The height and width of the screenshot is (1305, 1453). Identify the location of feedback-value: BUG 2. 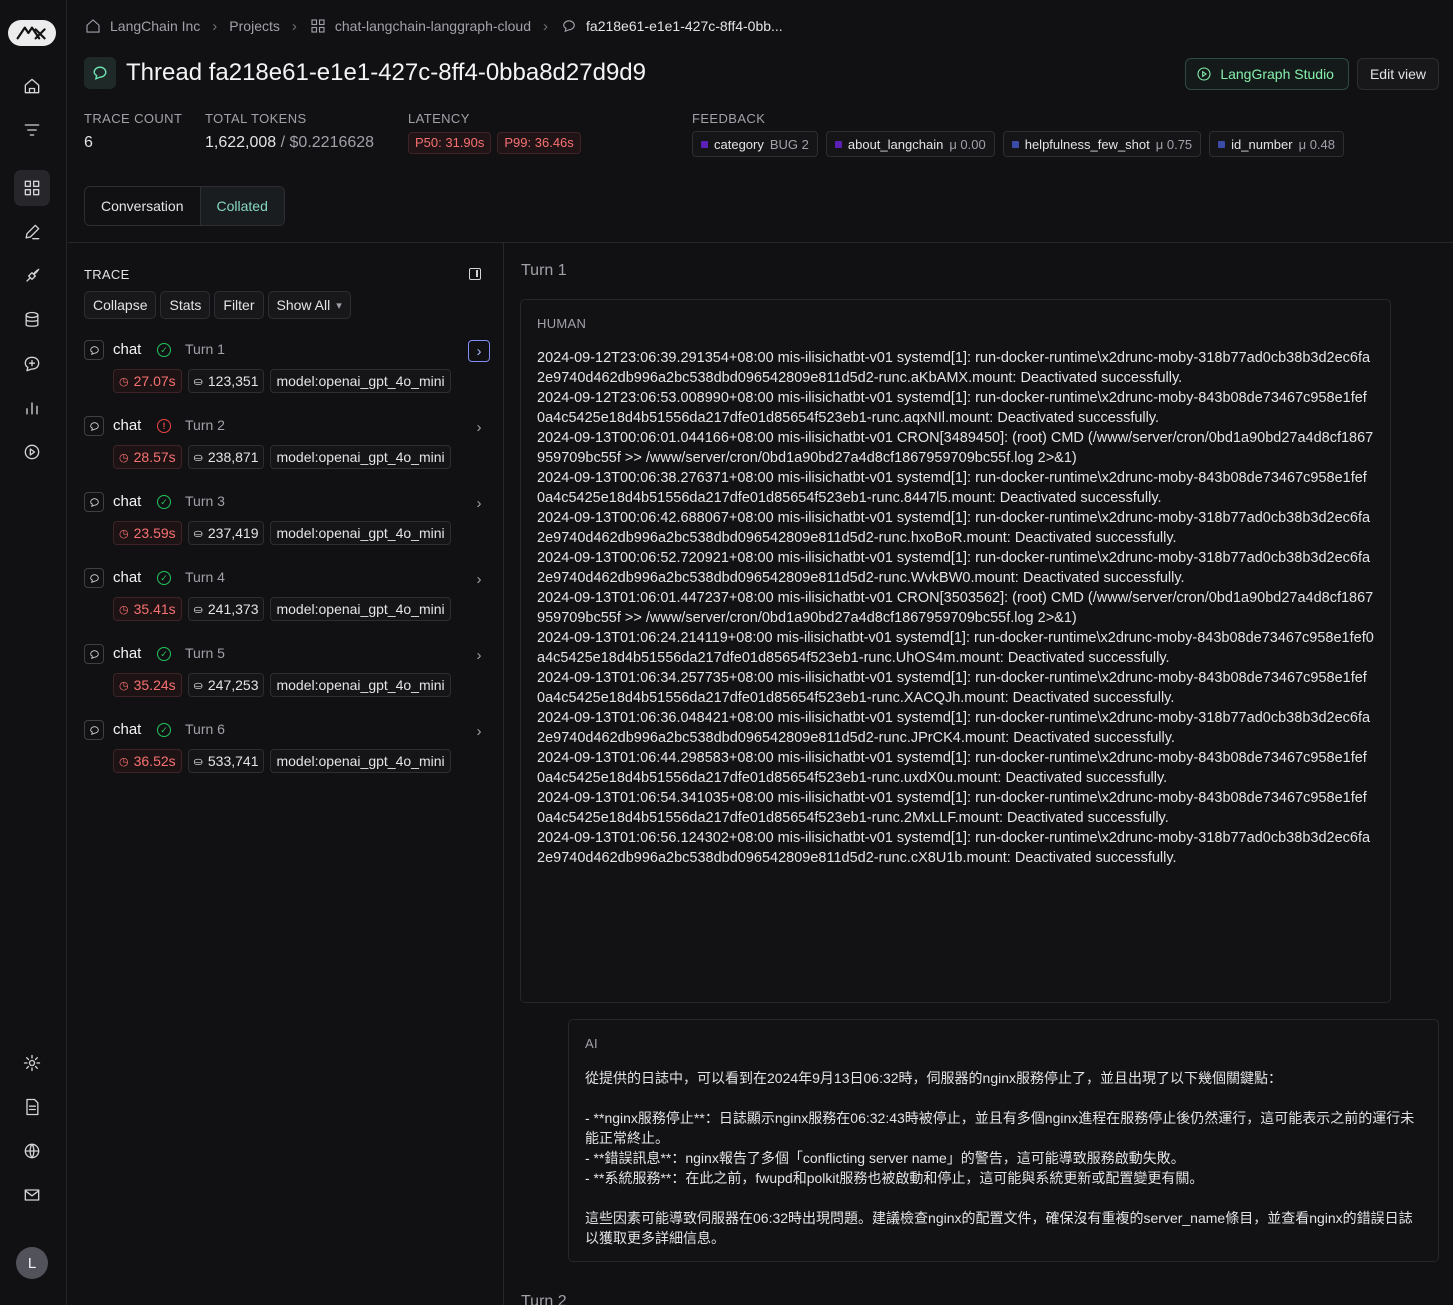
(789, 144).